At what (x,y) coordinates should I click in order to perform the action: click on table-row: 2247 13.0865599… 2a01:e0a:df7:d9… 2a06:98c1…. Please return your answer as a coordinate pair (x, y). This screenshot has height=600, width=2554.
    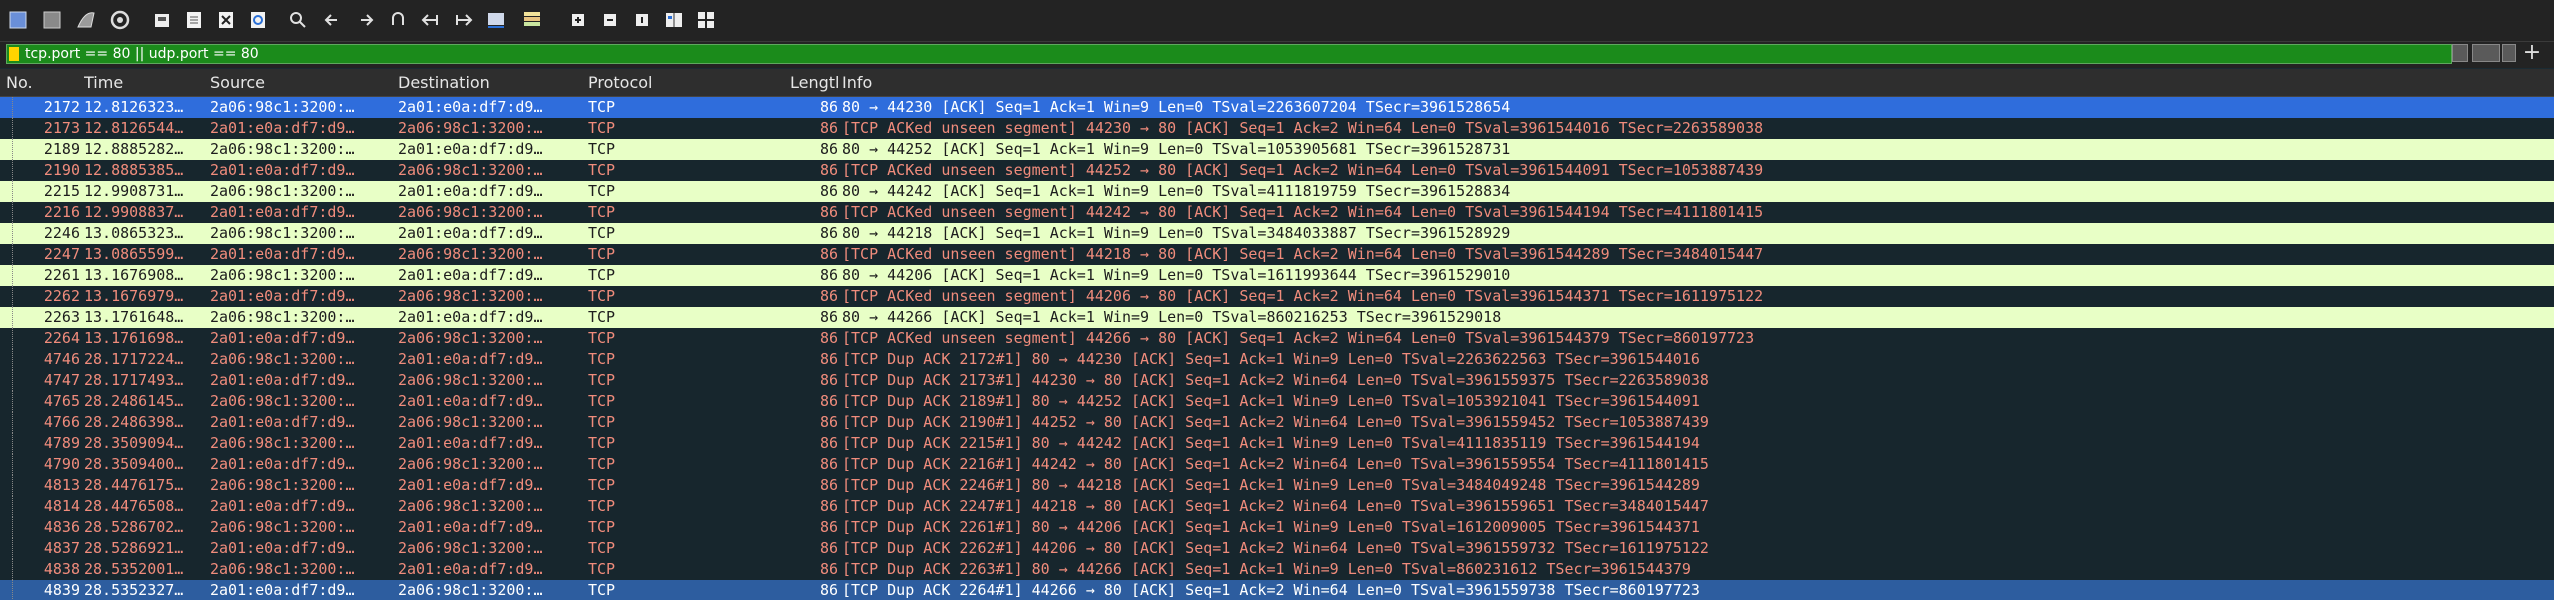
    Looking at the image, I should click on (1277, 254).